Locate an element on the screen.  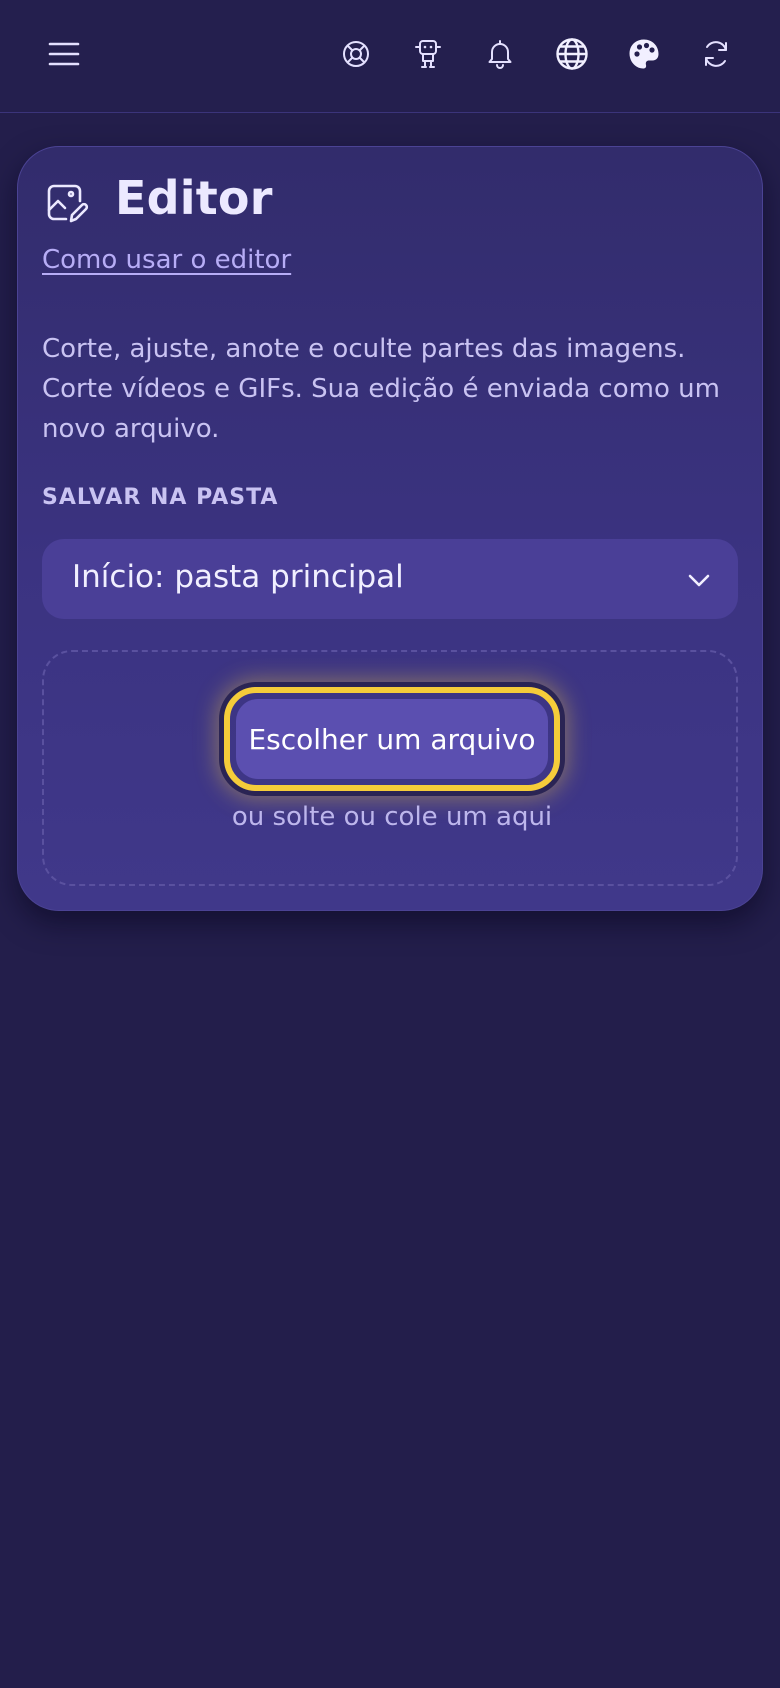
drop-hint-text: ou solte ou cole um aqui is located at coordinates (392, 817).